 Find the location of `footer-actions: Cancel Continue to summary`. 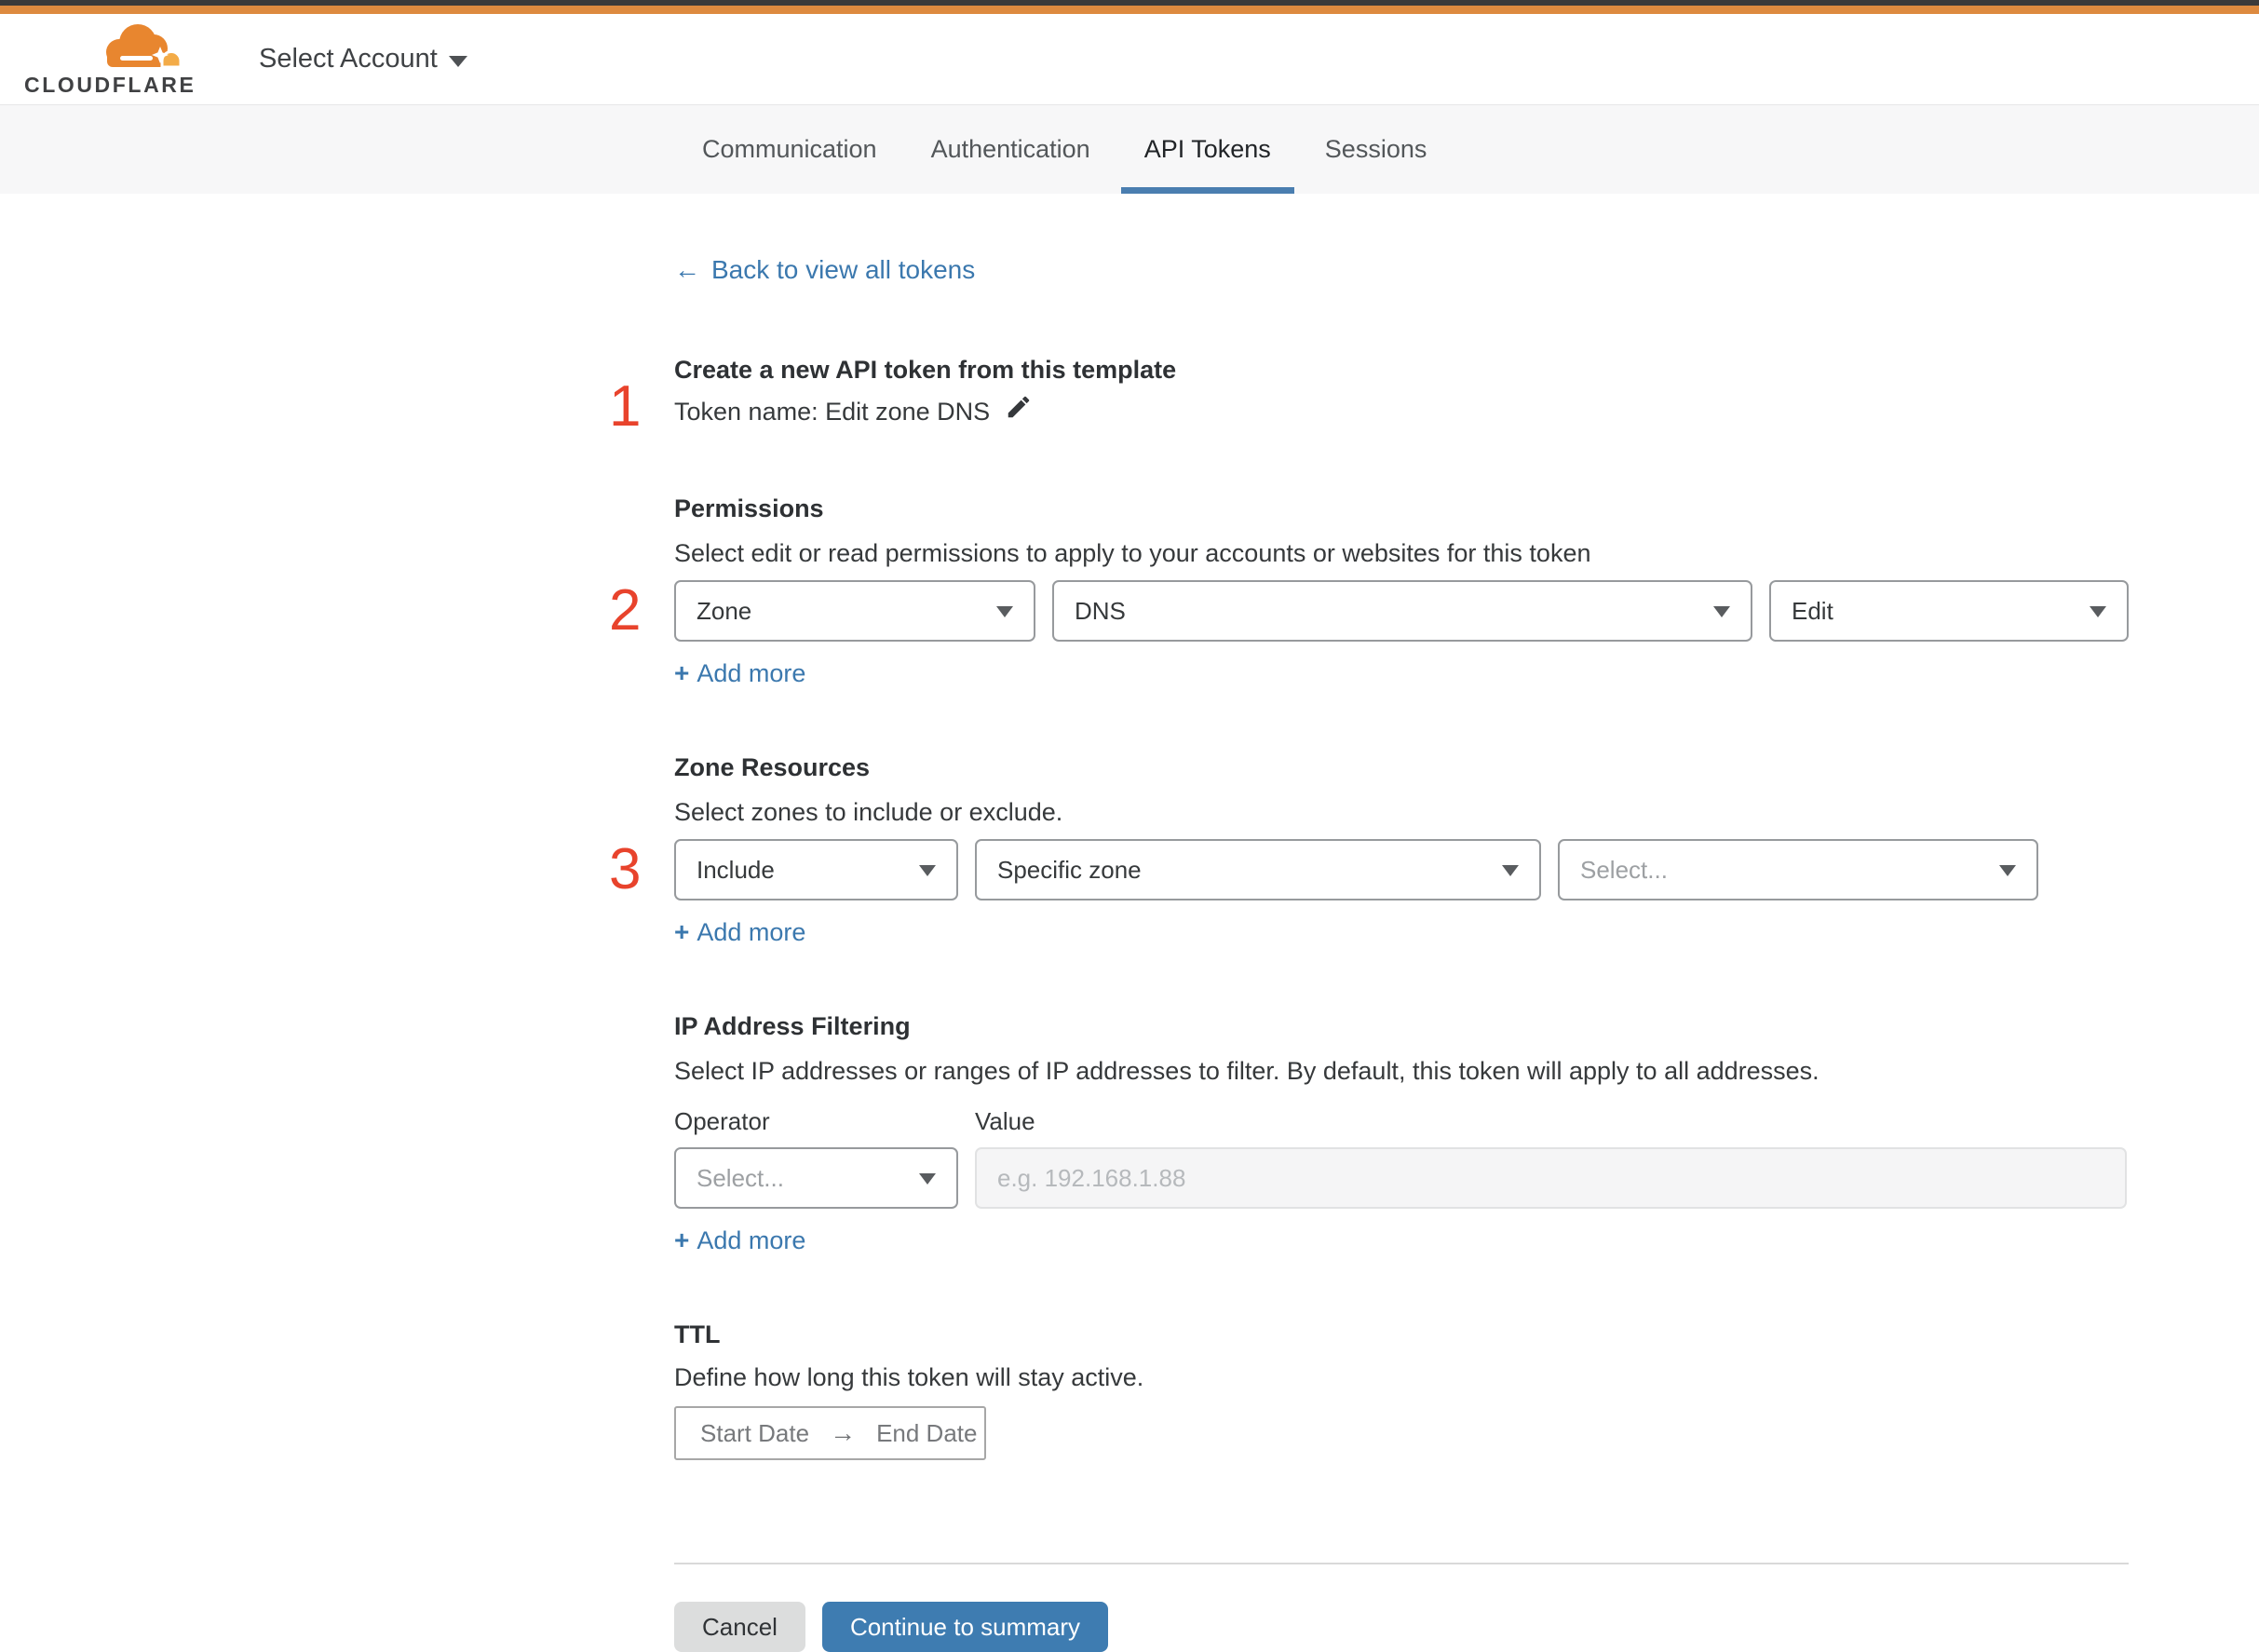

footer-actions: Cancel Continue to summary is located at coordinates (1401, 1627).